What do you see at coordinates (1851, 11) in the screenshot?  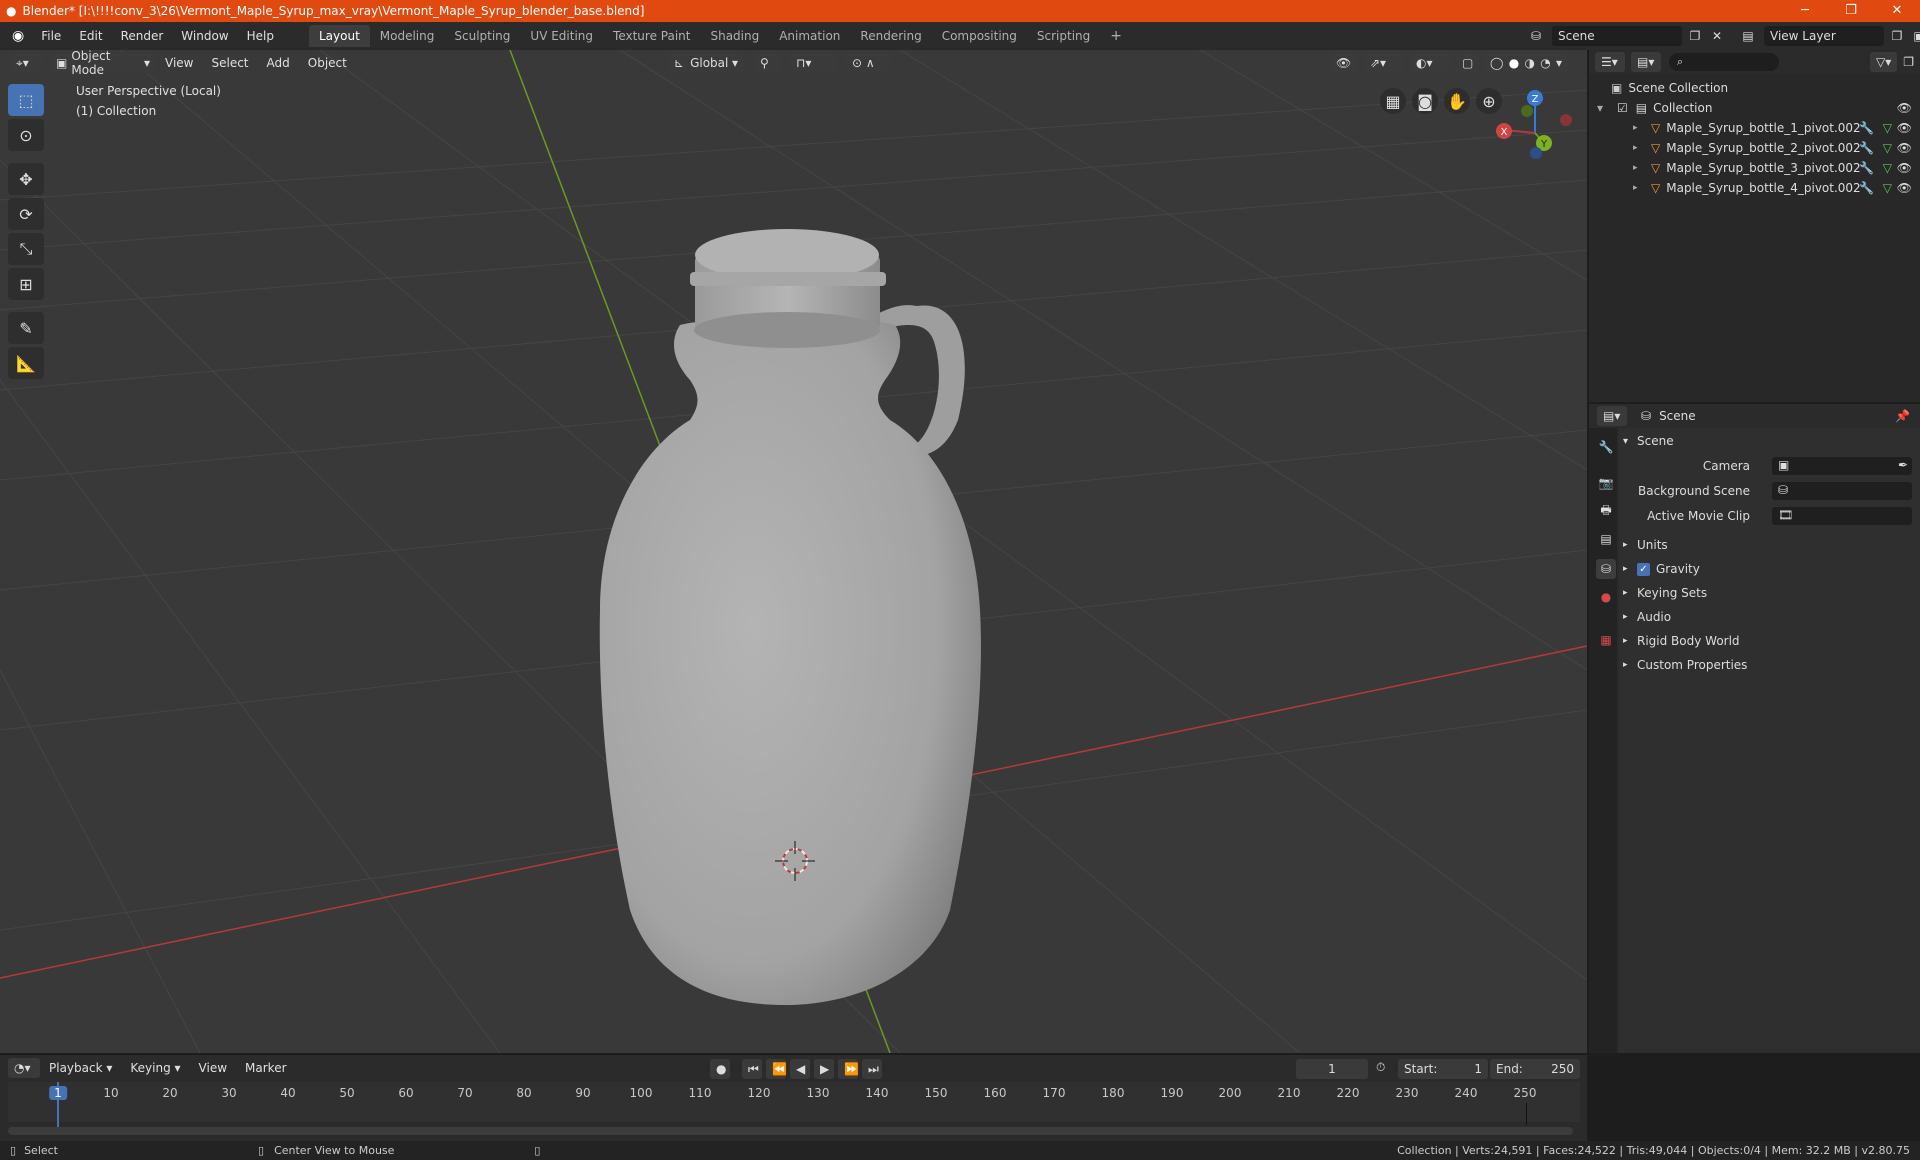 I see `restore-icon: ❐` at bounding box center [1851, 11].